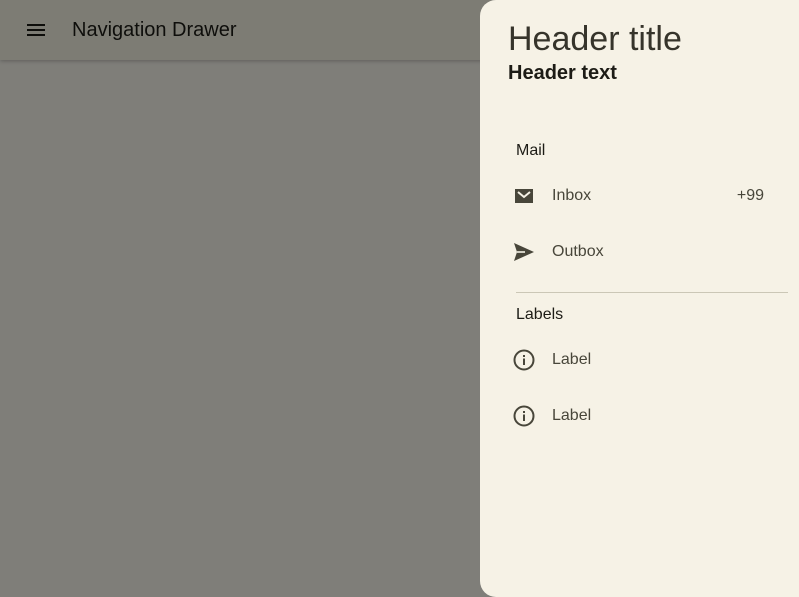  What do you see at coordinates (578, 251) in the screenshot?
I see `nav-item-label: Outbox` at bounding box center [578, 251].